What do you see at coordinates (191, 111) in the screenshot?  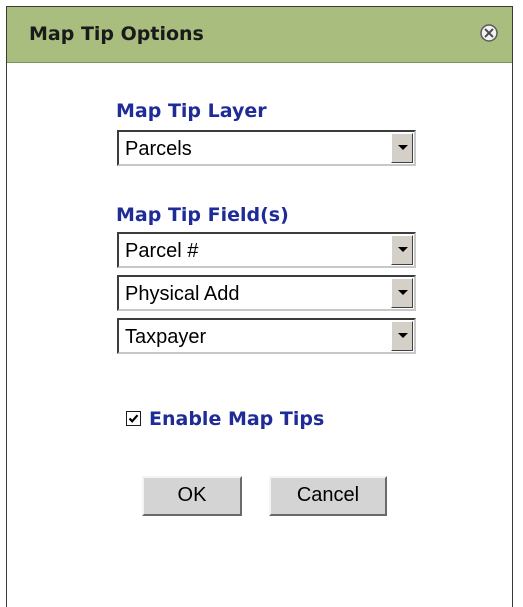 I see `map-tip-layer-label: Map Tip Layer` at bounding box center [191, 111].